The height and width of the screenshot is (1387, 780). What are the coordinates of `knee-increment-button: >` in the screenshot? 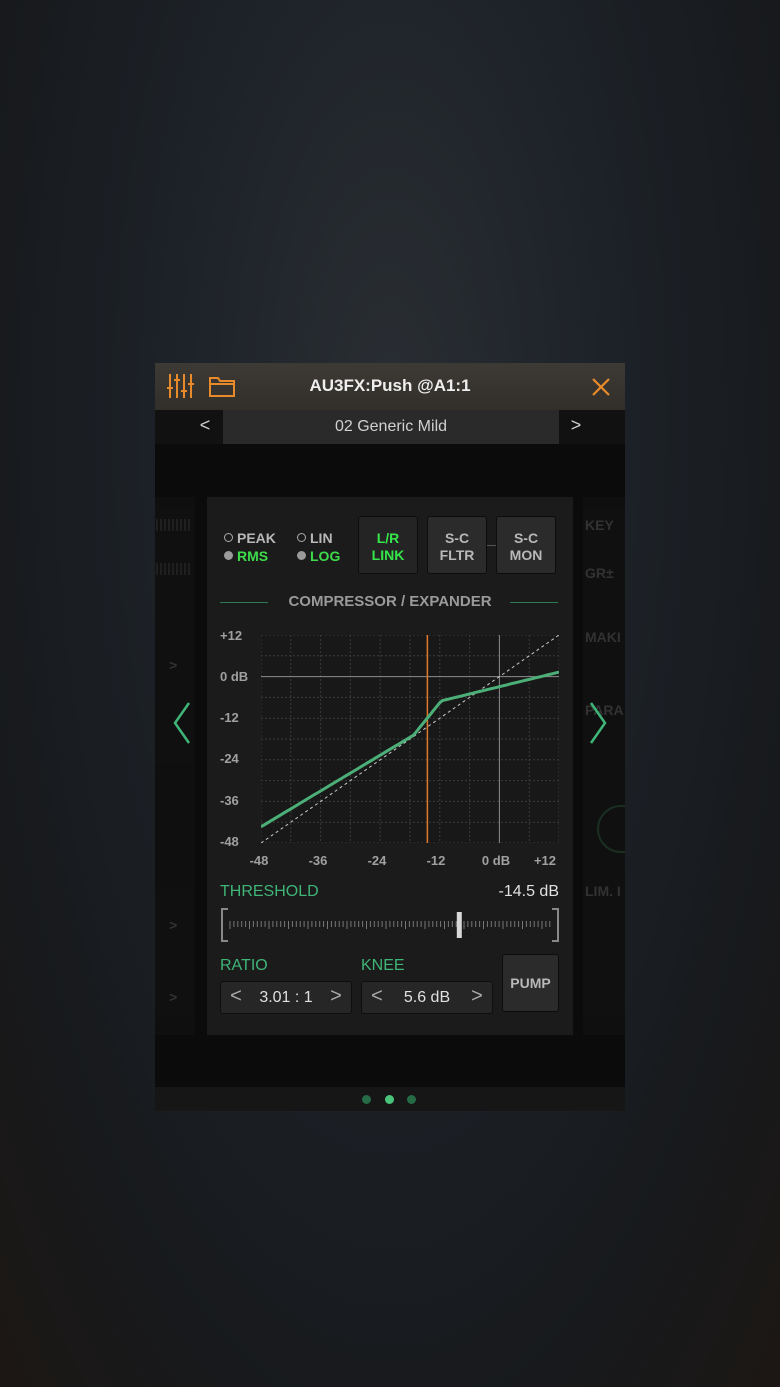 It's located at (477, 996).